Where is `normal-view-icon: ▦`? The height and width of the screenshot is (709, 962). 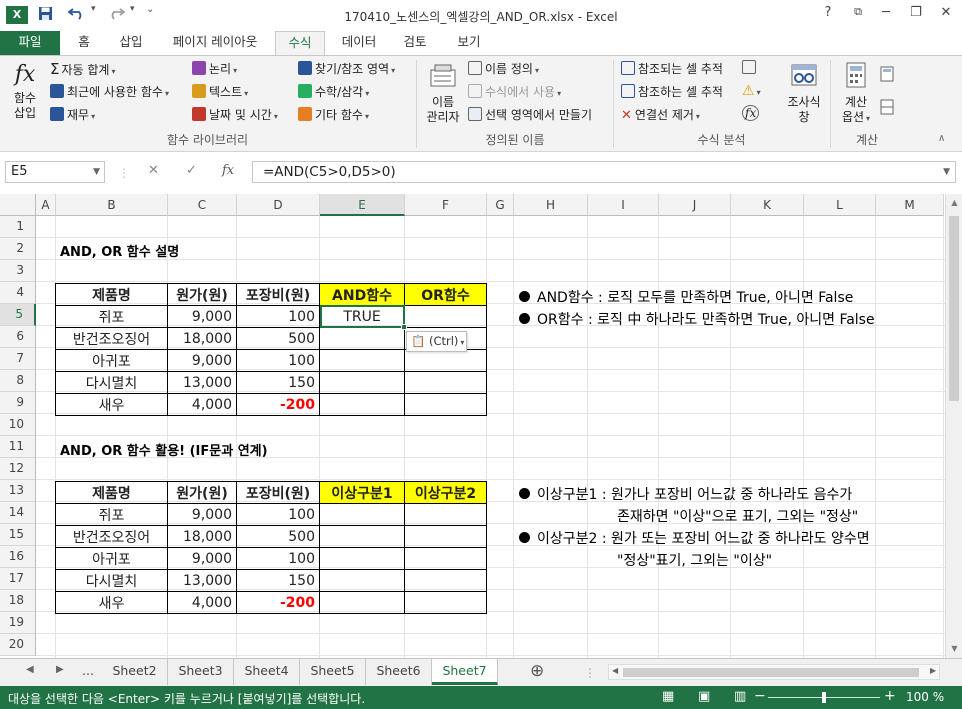
normal-view-icon: ▦ is located at coordinates (668, 696).